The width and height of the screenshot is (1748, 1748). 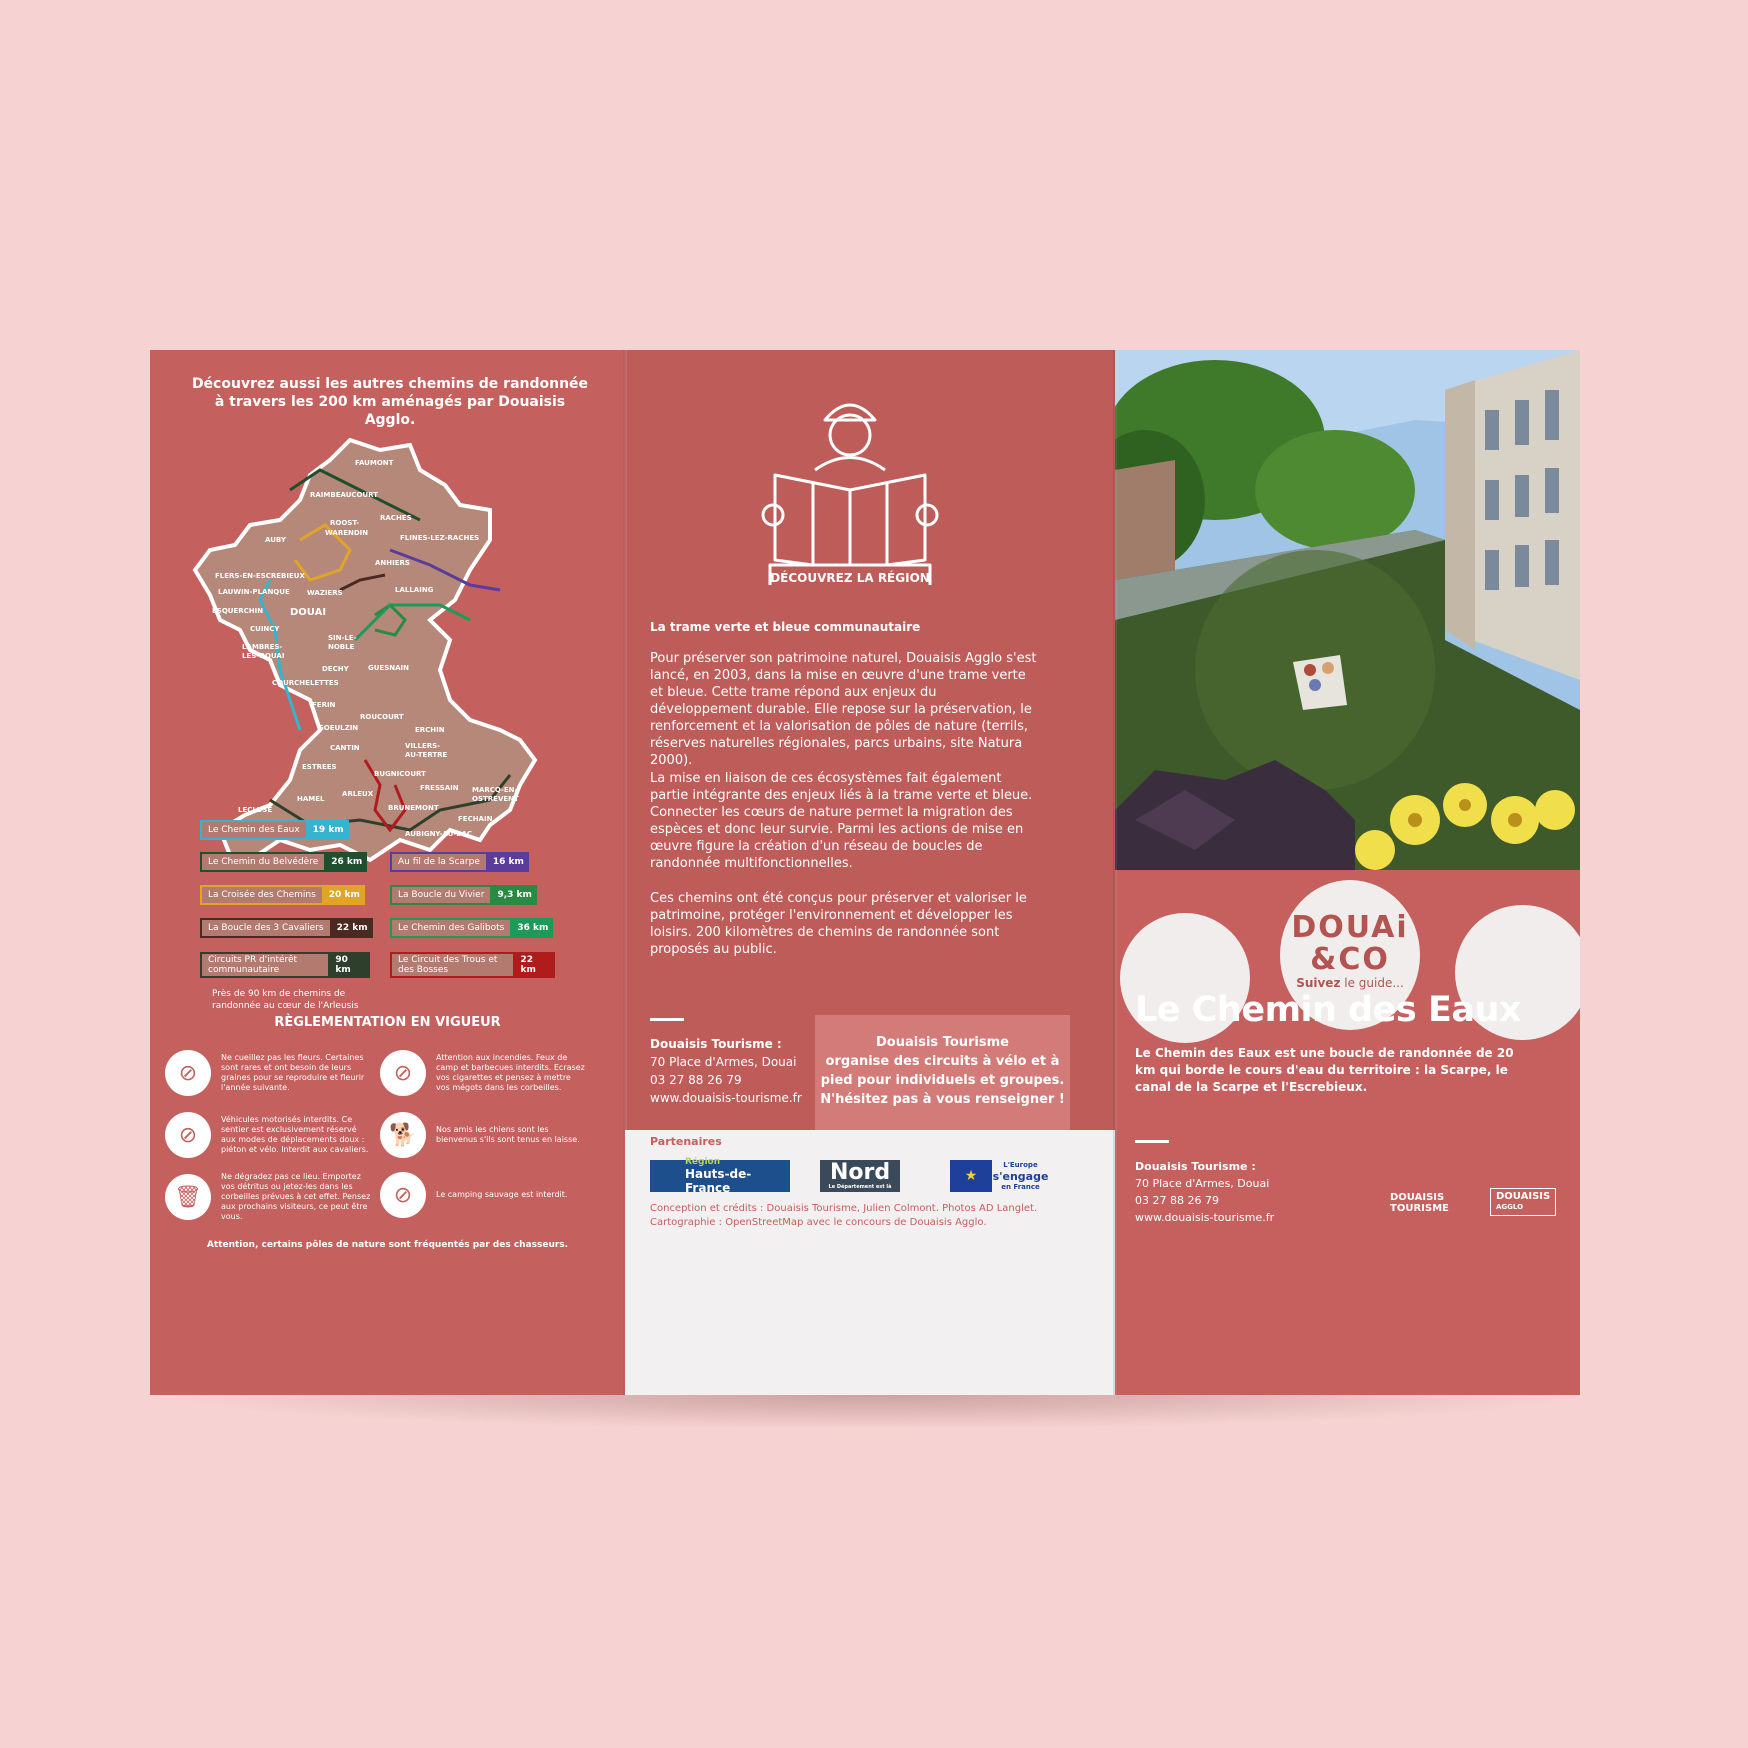 What do you see at coordinates (336, 669) in the screenshot?
I see `town-label: DECHY` at bounding box center [336, 669].